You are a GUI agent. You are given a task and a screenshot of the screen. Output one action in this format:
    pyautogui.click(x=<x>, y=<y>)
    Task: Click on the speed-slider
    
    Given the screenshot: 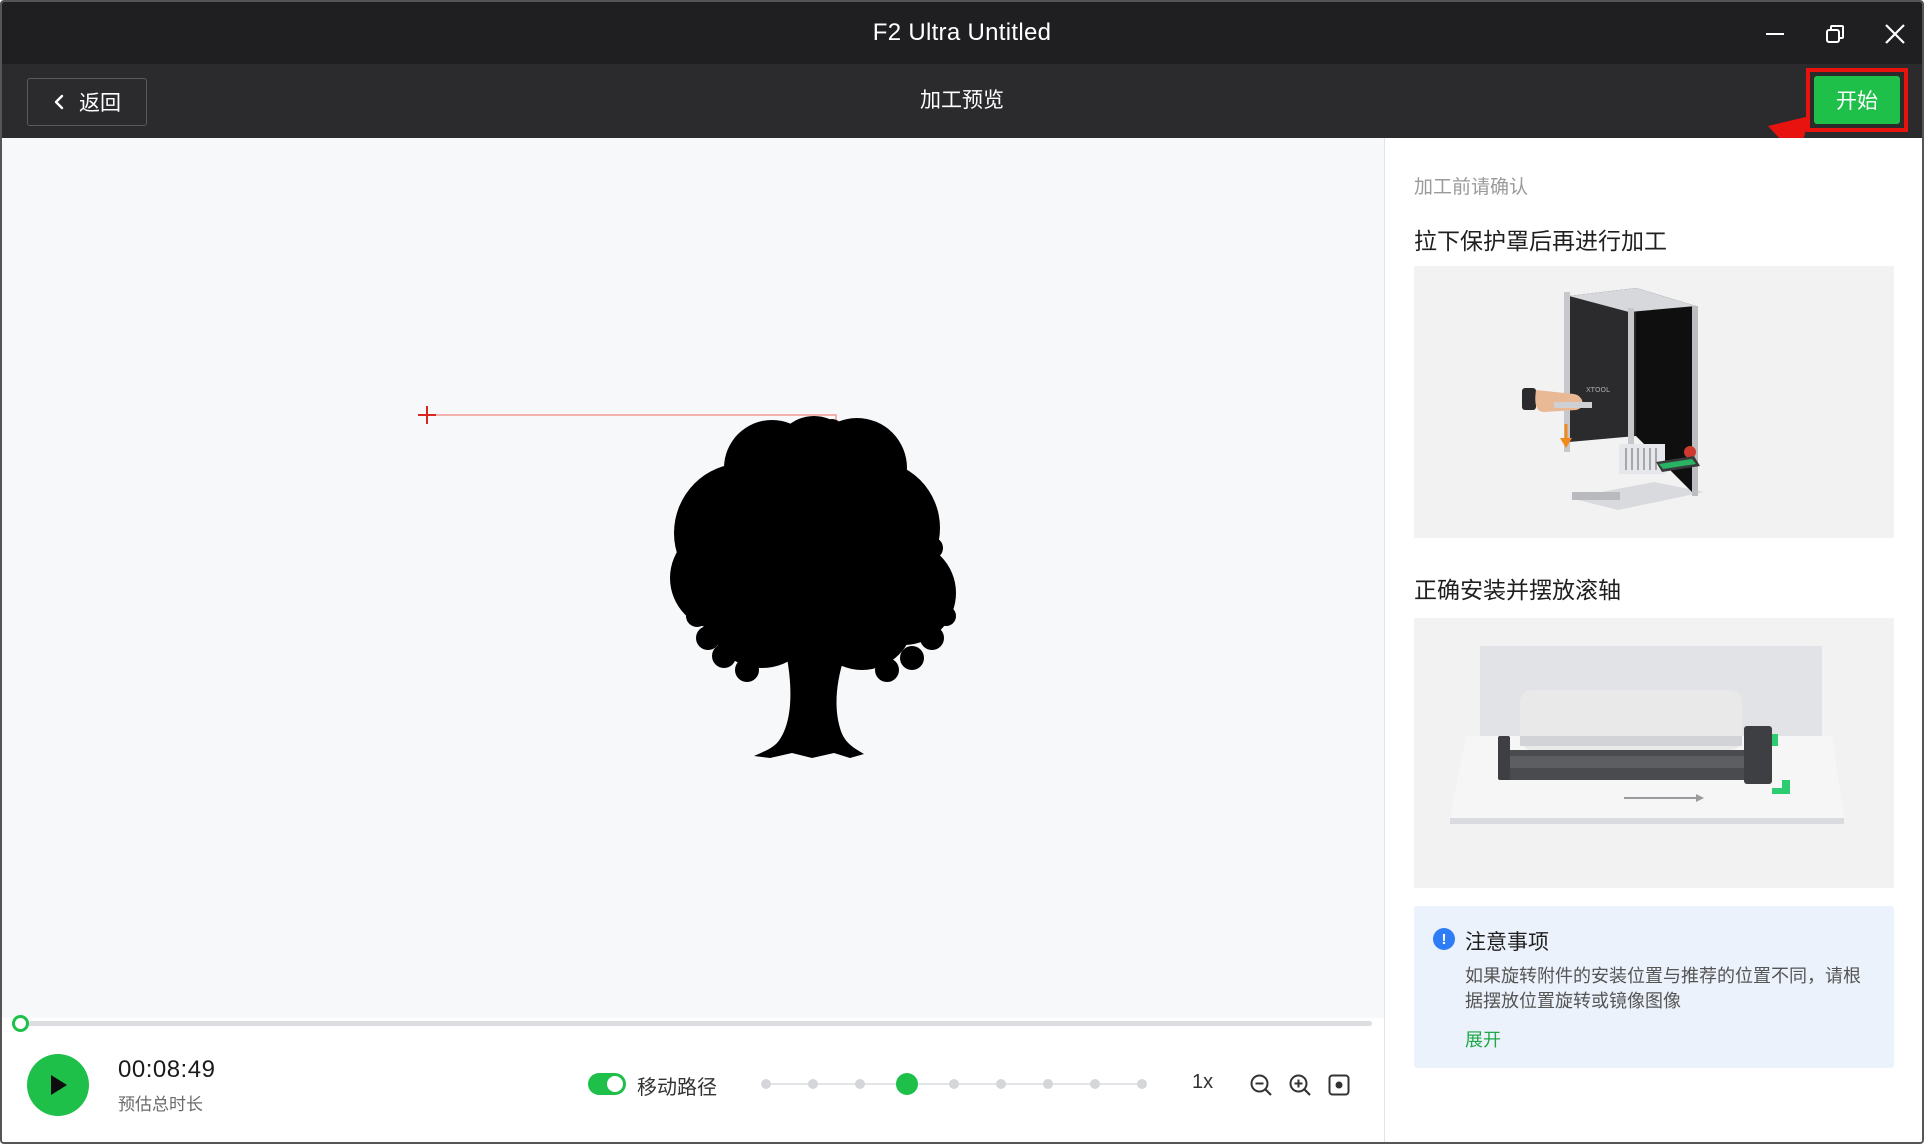 What is the action you would take?
    pyautogui.click(x=954, y=1084)
    